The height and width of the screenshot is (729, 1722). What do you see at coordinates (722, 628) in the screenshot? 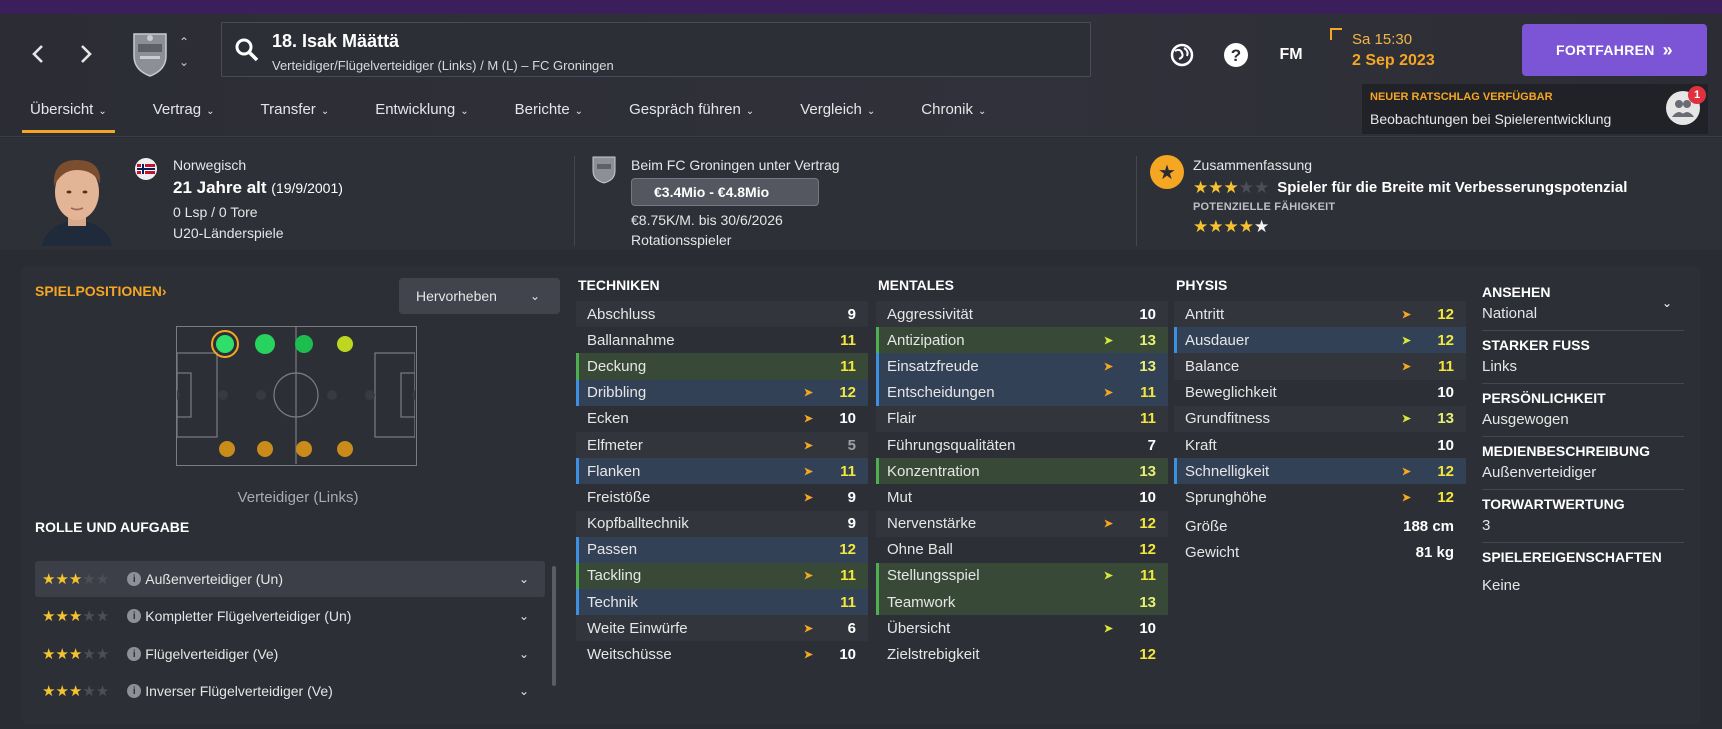
I see `attribute-row: Weite Einwürfe ➤ 6` at bounding box center [722, 628].